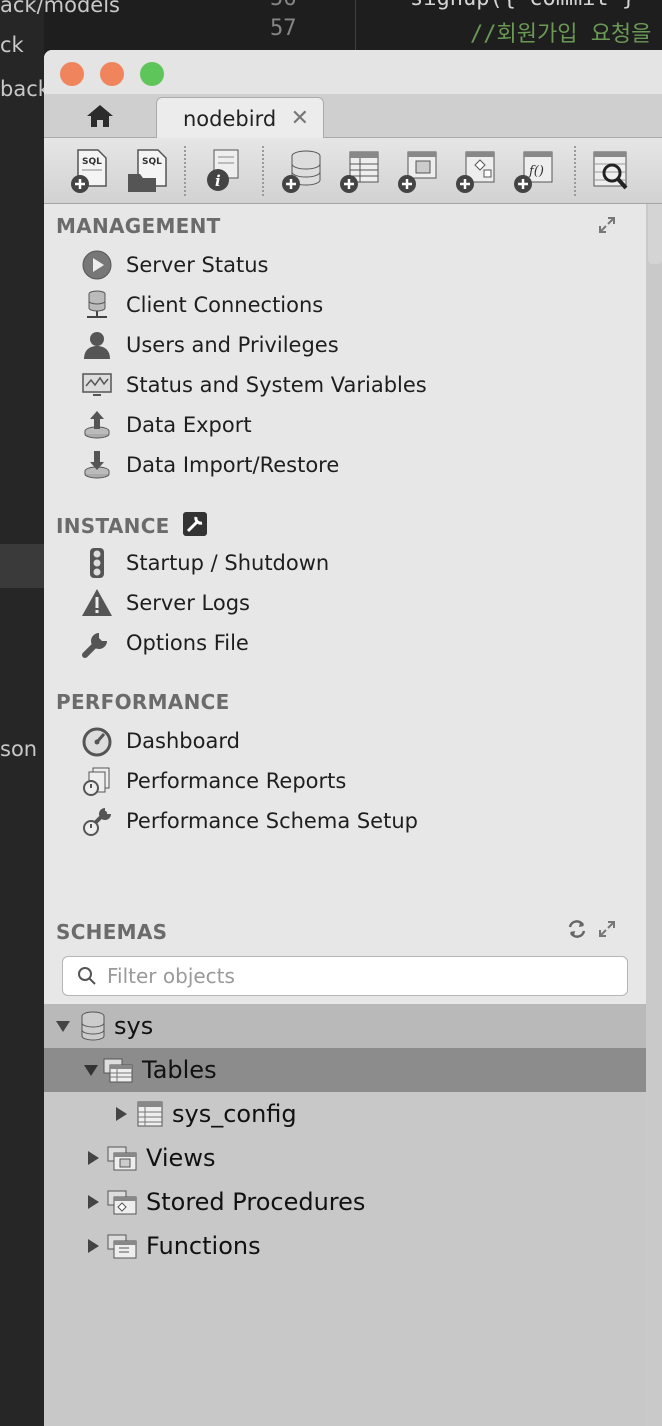 This screenshot has width=662, height=1426. Describe the element at coordinates (165, 603) in the screenshot. I see `nav-server-logs: Server Logs` at that location.